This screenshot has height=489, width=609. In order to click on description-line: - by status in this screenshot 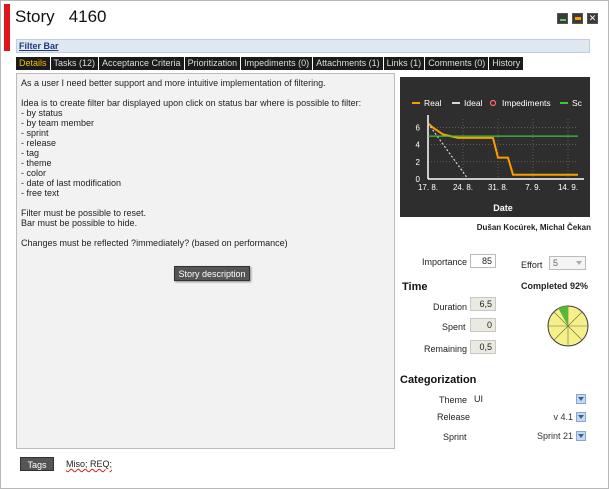, I will do `click(42, 113)`.